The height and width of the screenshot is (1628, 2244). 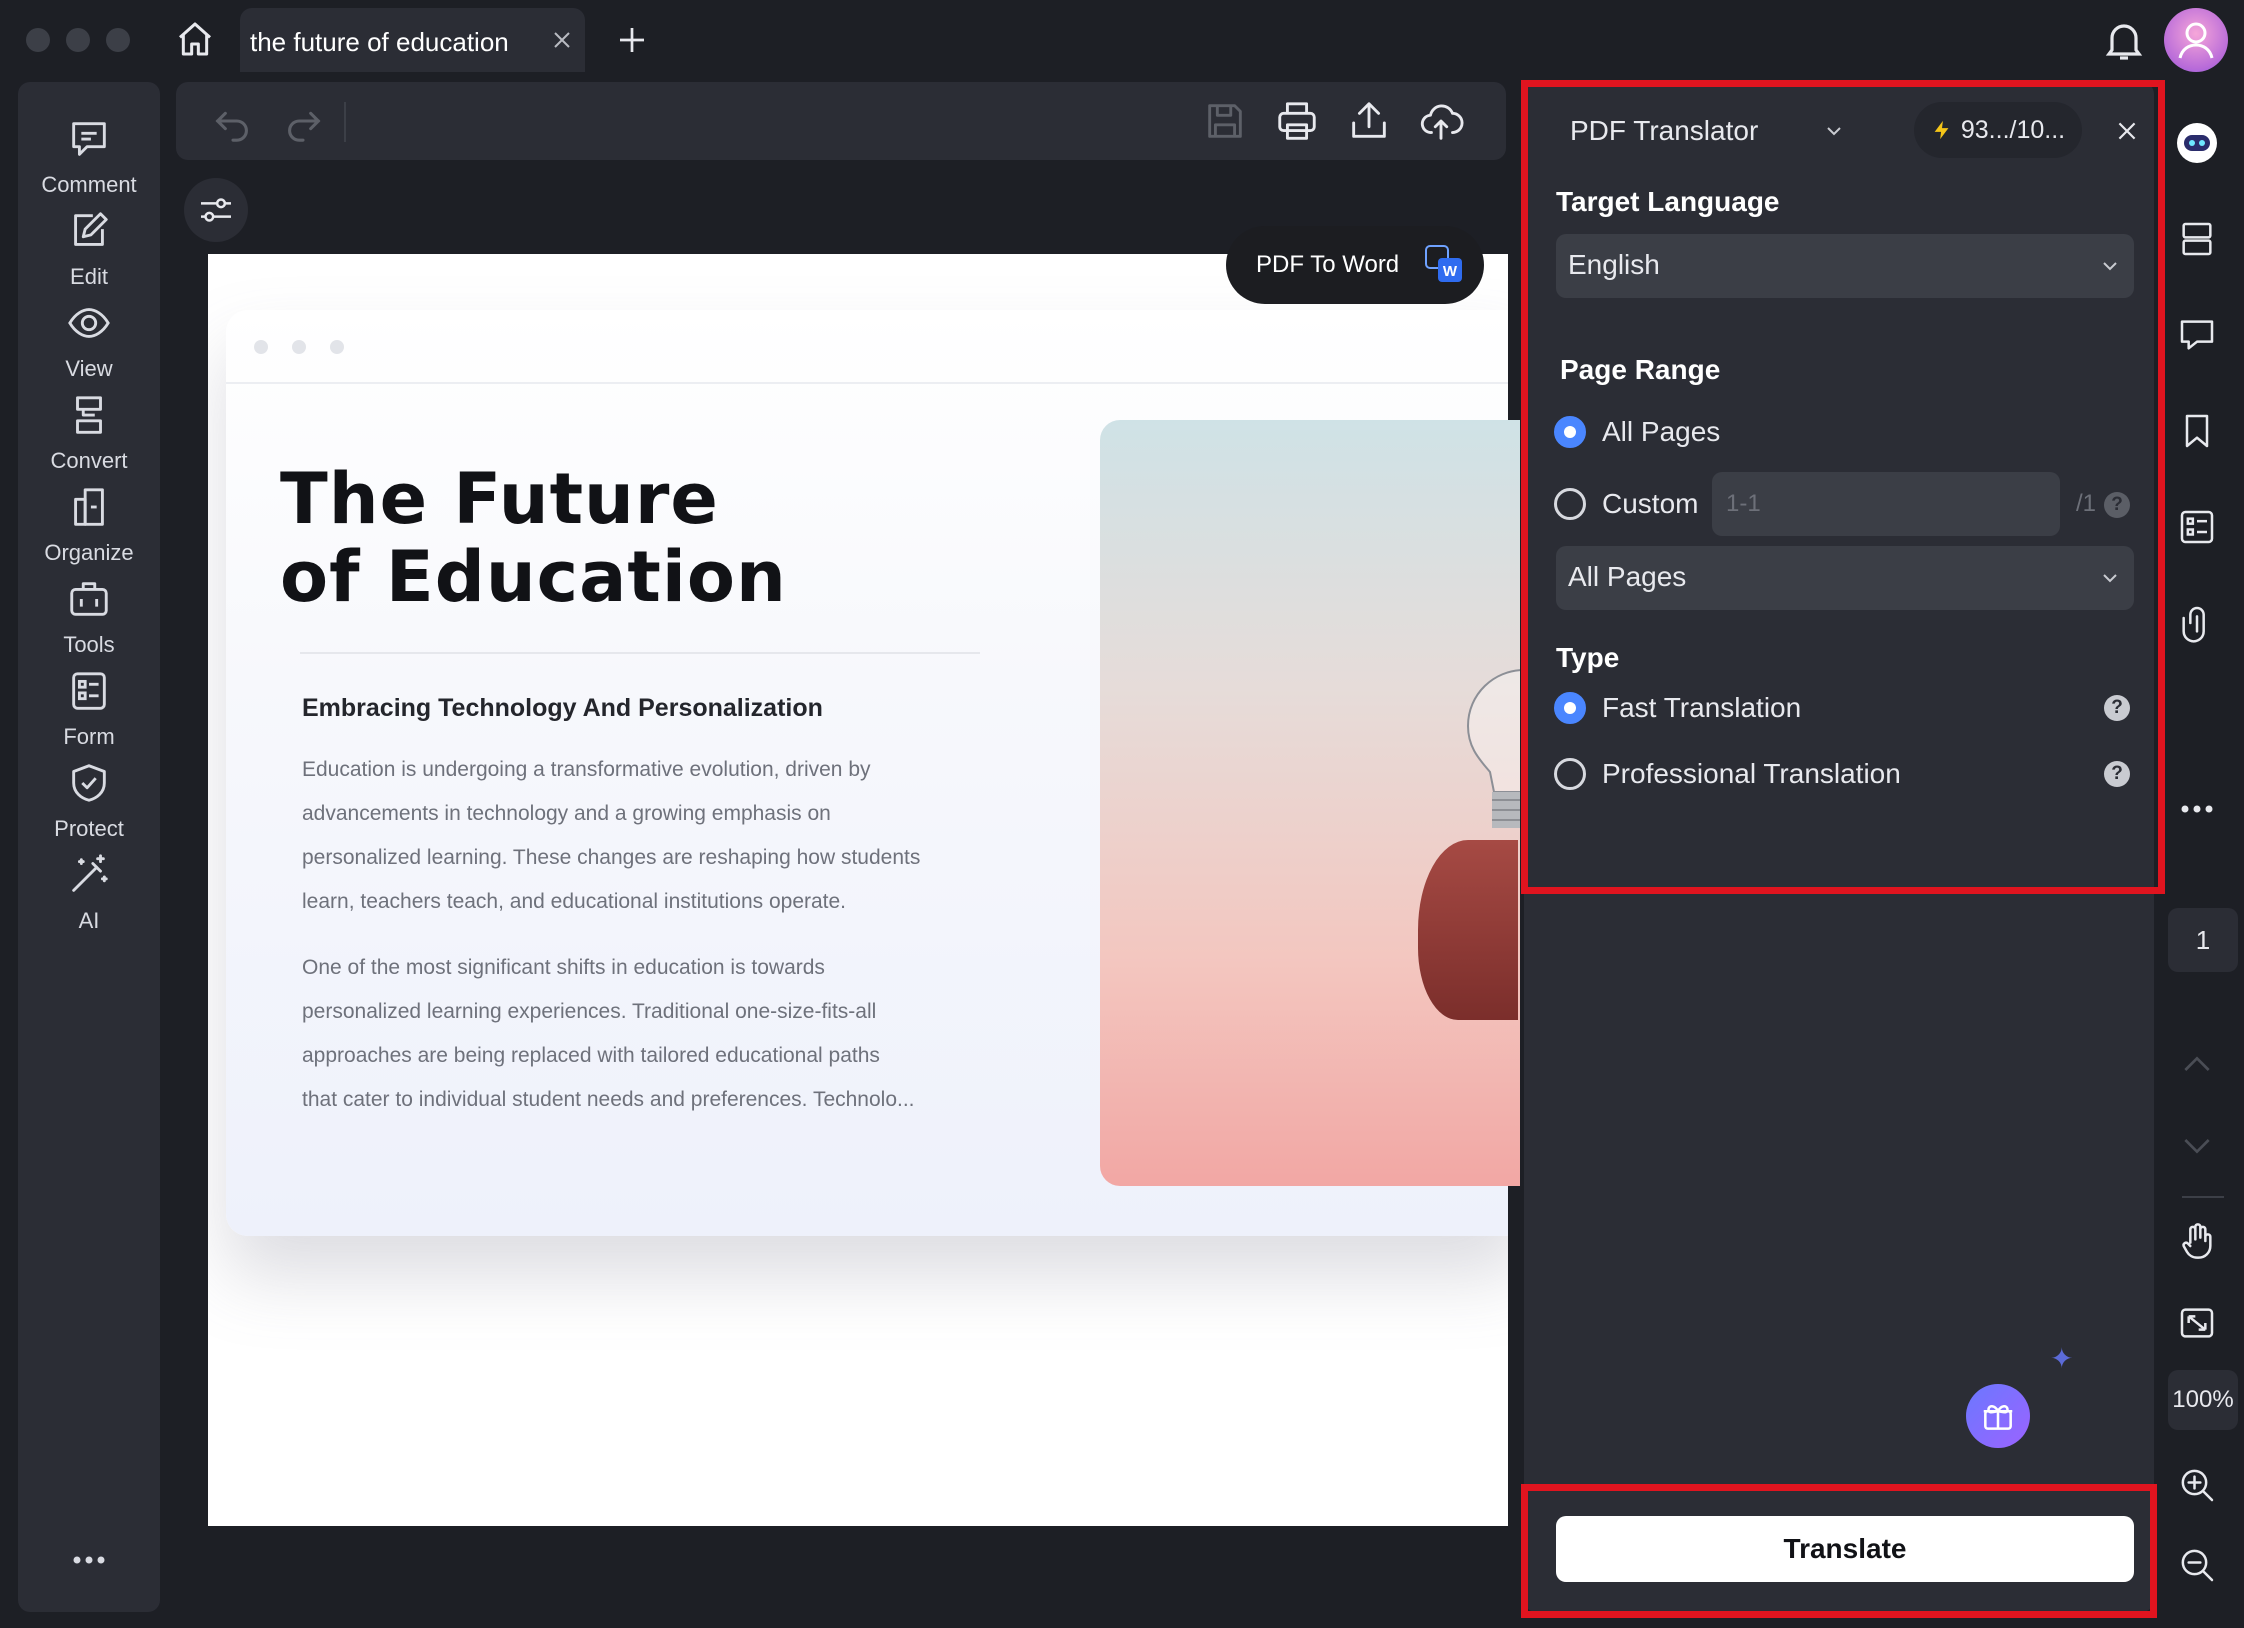 I want to click on zoom-in-icon, so click(x=2197, y=1485).